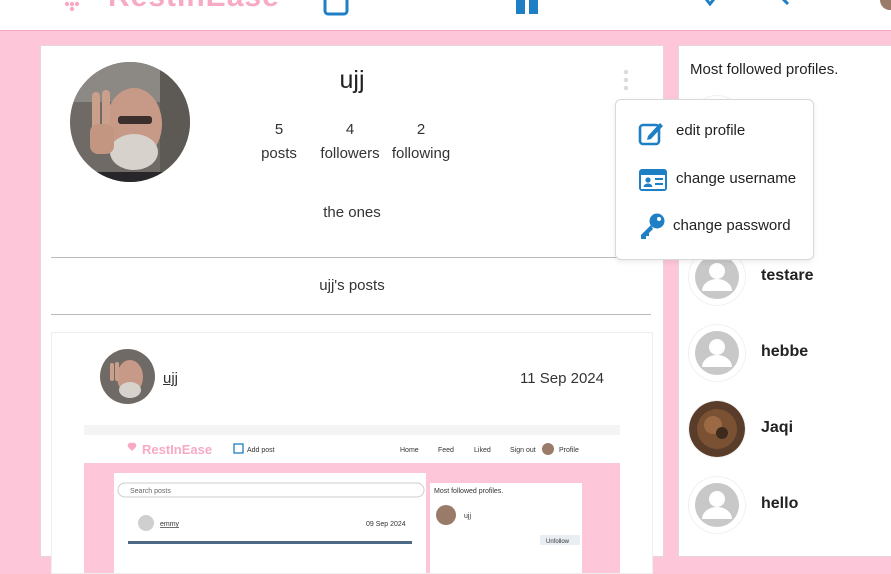 This screenshot has width=891, height=574. I want to click on stat-following: 2 following, so click(421, 142).